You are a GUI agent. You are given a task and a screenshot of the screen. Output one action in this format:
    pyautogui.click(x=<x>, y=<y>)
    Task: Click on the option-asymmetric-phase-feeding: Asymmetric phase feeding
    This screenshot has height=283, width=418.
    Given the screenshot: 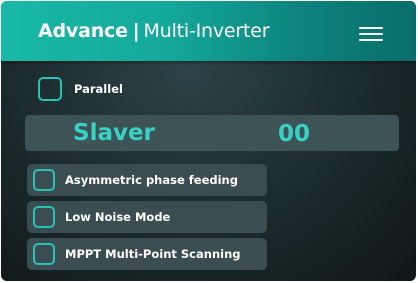 What is the action you would take?
    pyautogui.click(x=147, y=180)
    